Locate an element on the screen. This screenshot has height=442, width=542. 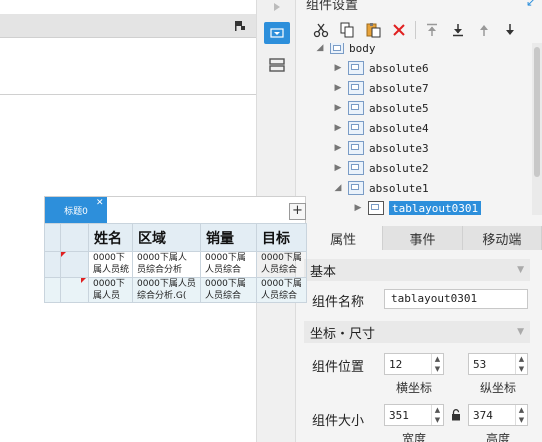
height-caption: 高度 is located at coordinates (498, 437).